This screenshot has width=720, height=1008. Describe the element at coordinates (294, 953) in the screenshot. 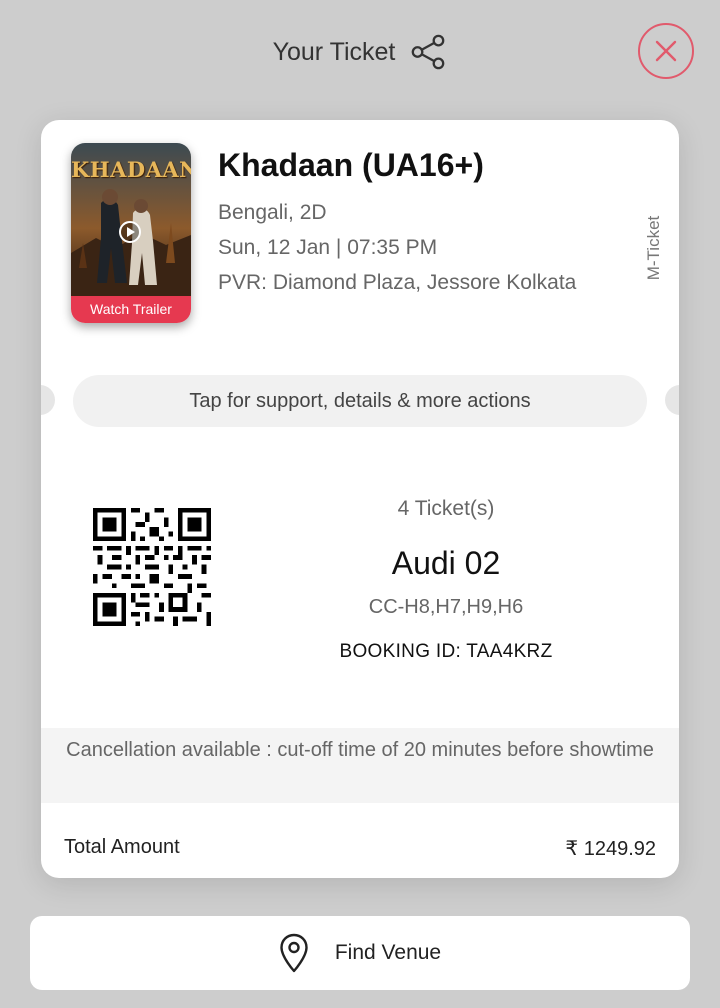

I see `location-pin-icon` at that location.